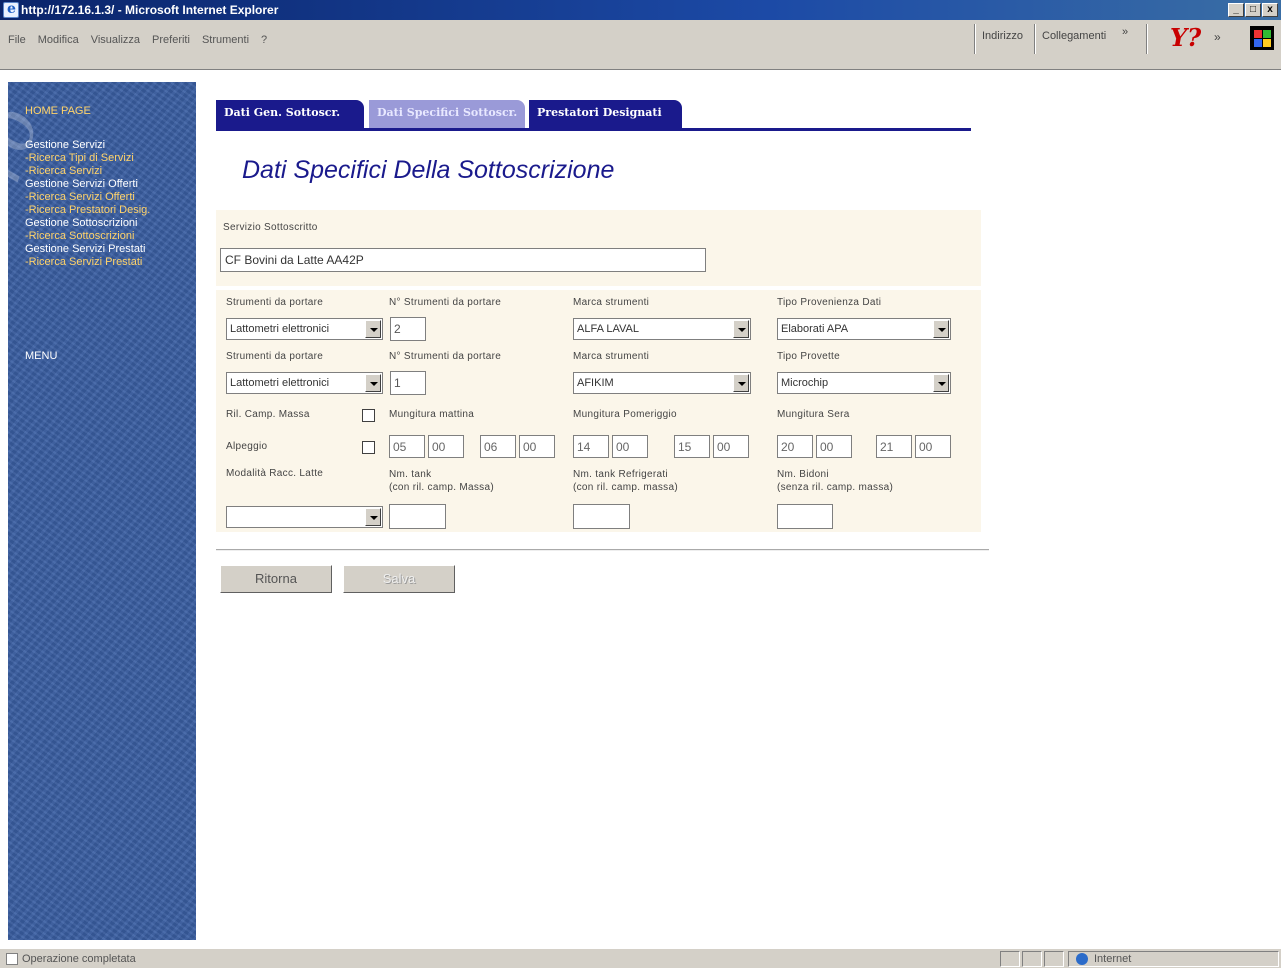  What do you see at coordinates (608, 329) in the screenshot?
I see `marca-select-1-value: ALFA LAVAL` at bounding box center [608, 329].